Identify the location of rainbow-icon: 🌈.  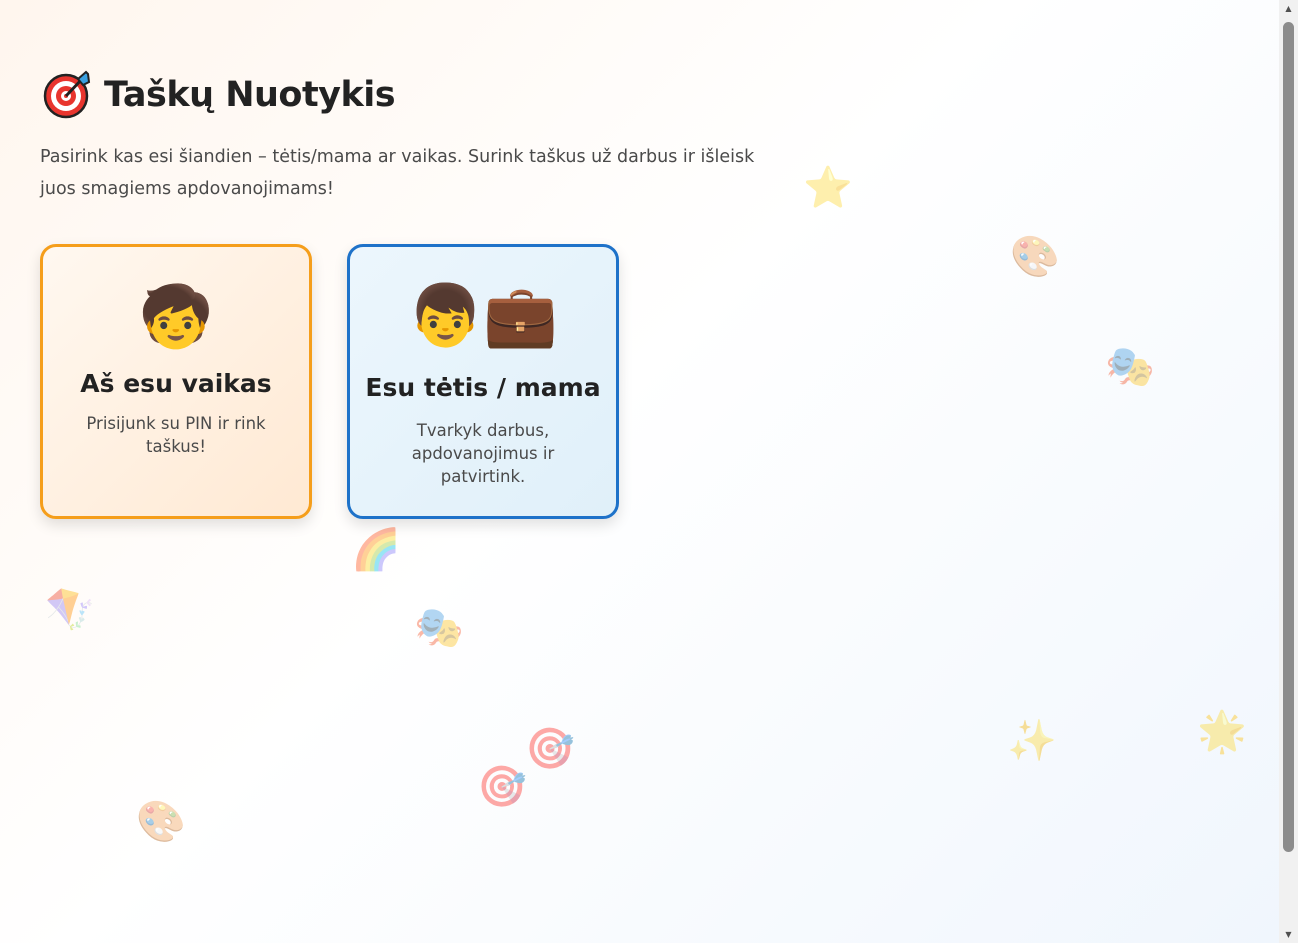
(376, 550).